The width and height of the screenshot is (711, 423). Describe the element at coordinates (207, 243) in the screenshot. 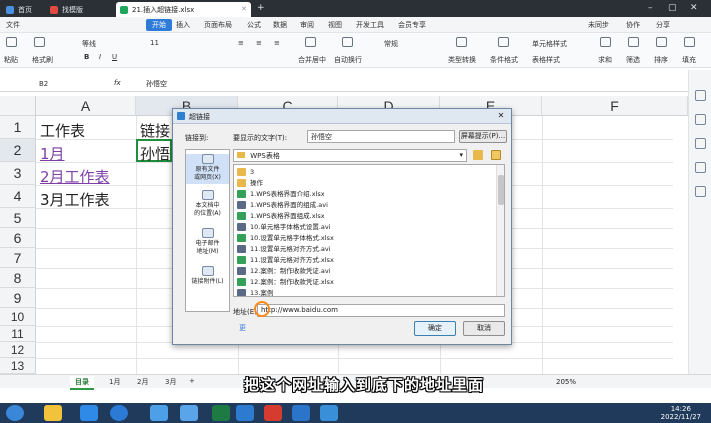

I see `link-type-email: 电子邮件 地址(M)` at that location.